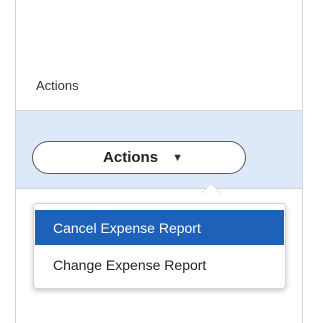 This screenshot has width=320, height=323. I want to click on column-header-actions: Actions, so click(57, 85).